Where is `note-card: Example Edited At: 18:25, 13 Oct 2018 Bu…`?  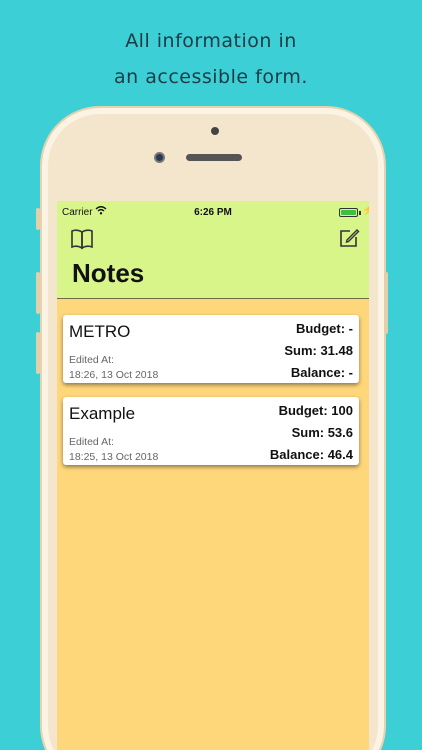 note-card: Example Edited At: 18:25, 13 Oct 2018 Bu… is located at coordinates (211, 431).